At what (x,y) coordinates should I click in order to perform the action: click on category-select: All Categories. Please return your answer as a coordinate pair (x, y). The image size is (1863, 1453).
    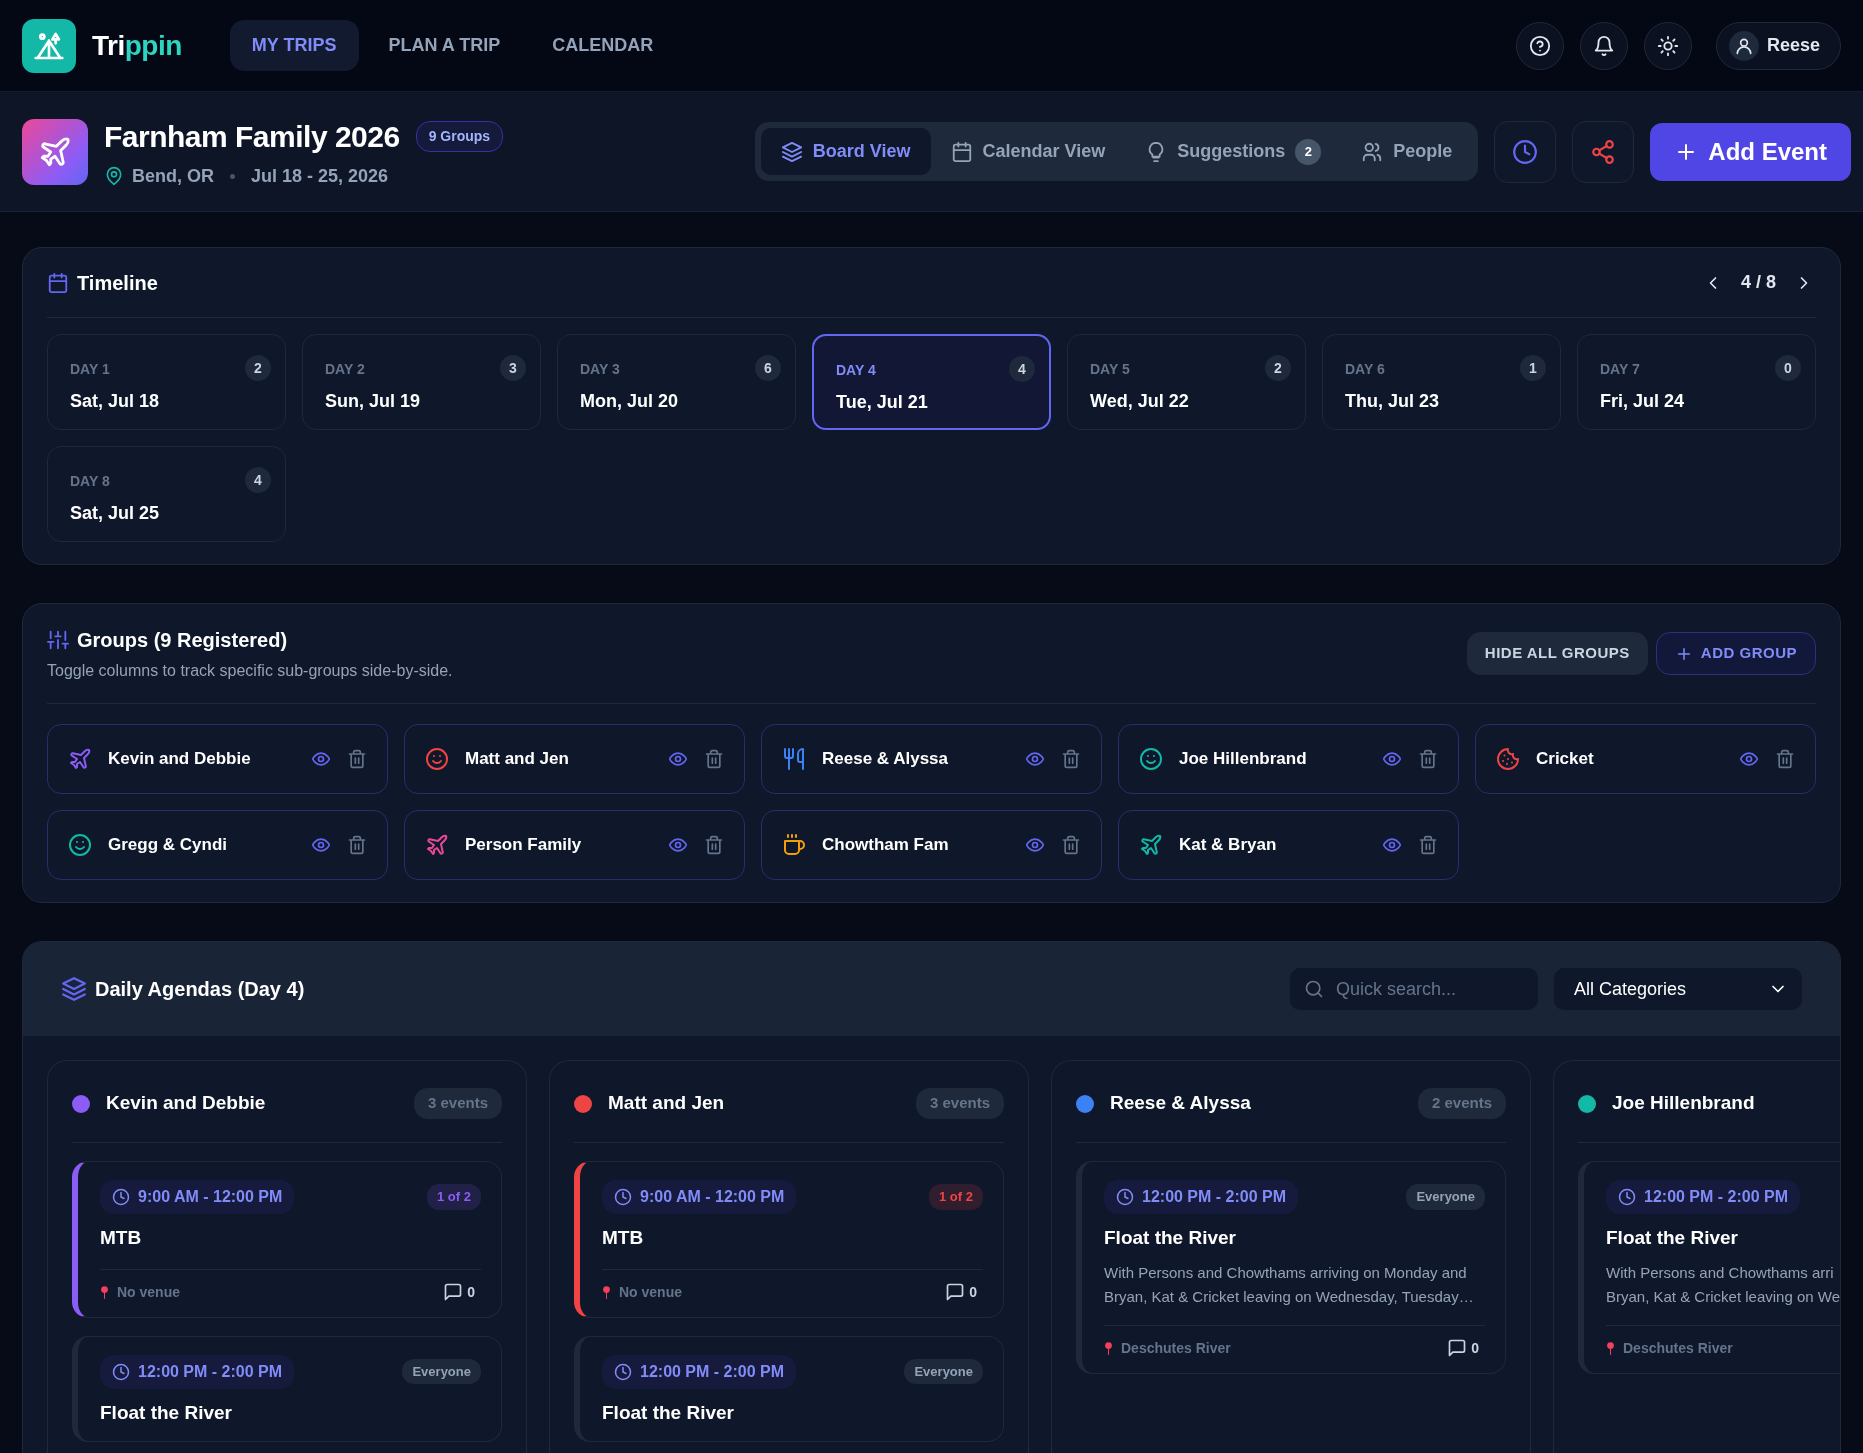
    Looking at the image, I should click on (1678, 989).